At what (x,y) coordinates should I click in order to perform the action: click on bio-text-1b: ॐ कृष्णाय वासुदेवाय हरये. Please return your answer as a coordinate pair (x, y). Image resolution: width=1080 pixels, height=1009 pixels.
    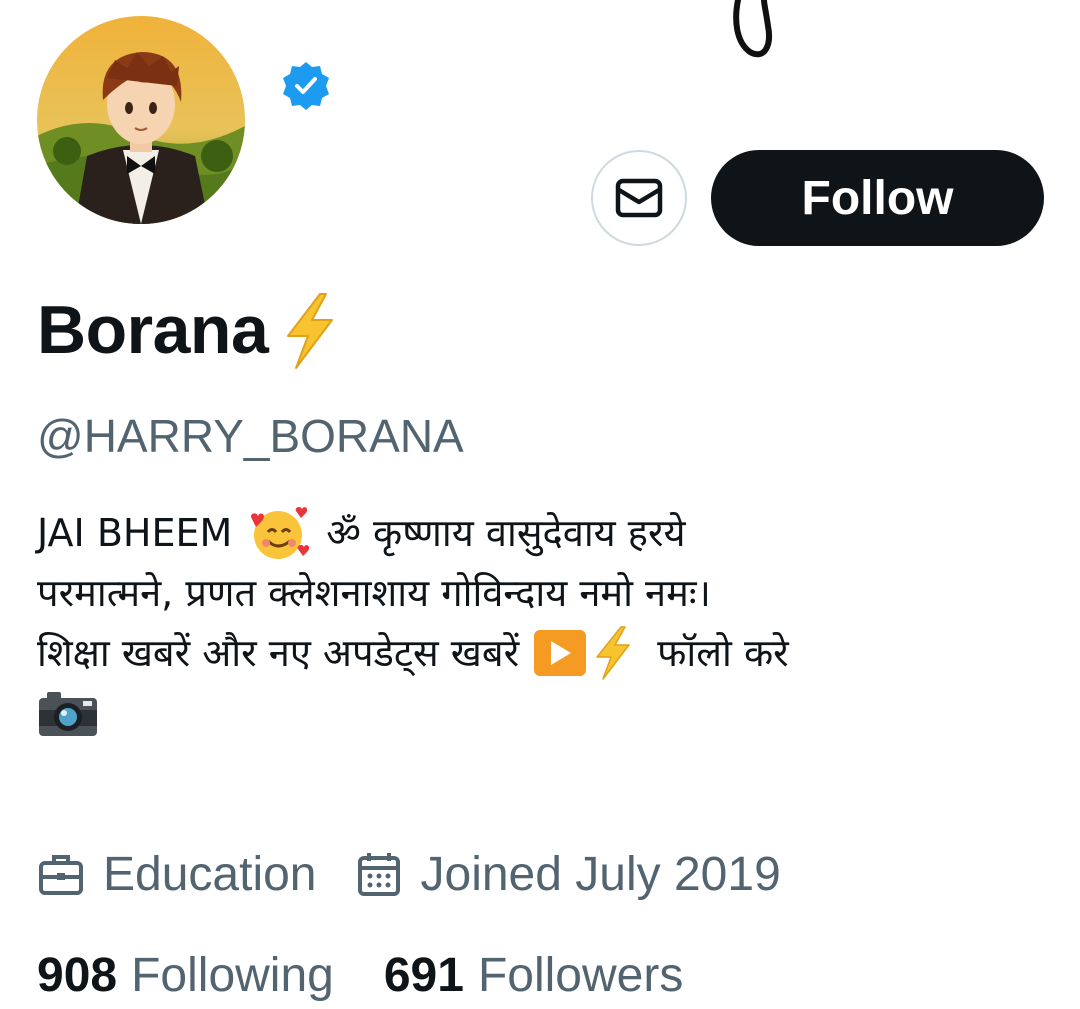
    Looking at the image, I should click on (506, 533).